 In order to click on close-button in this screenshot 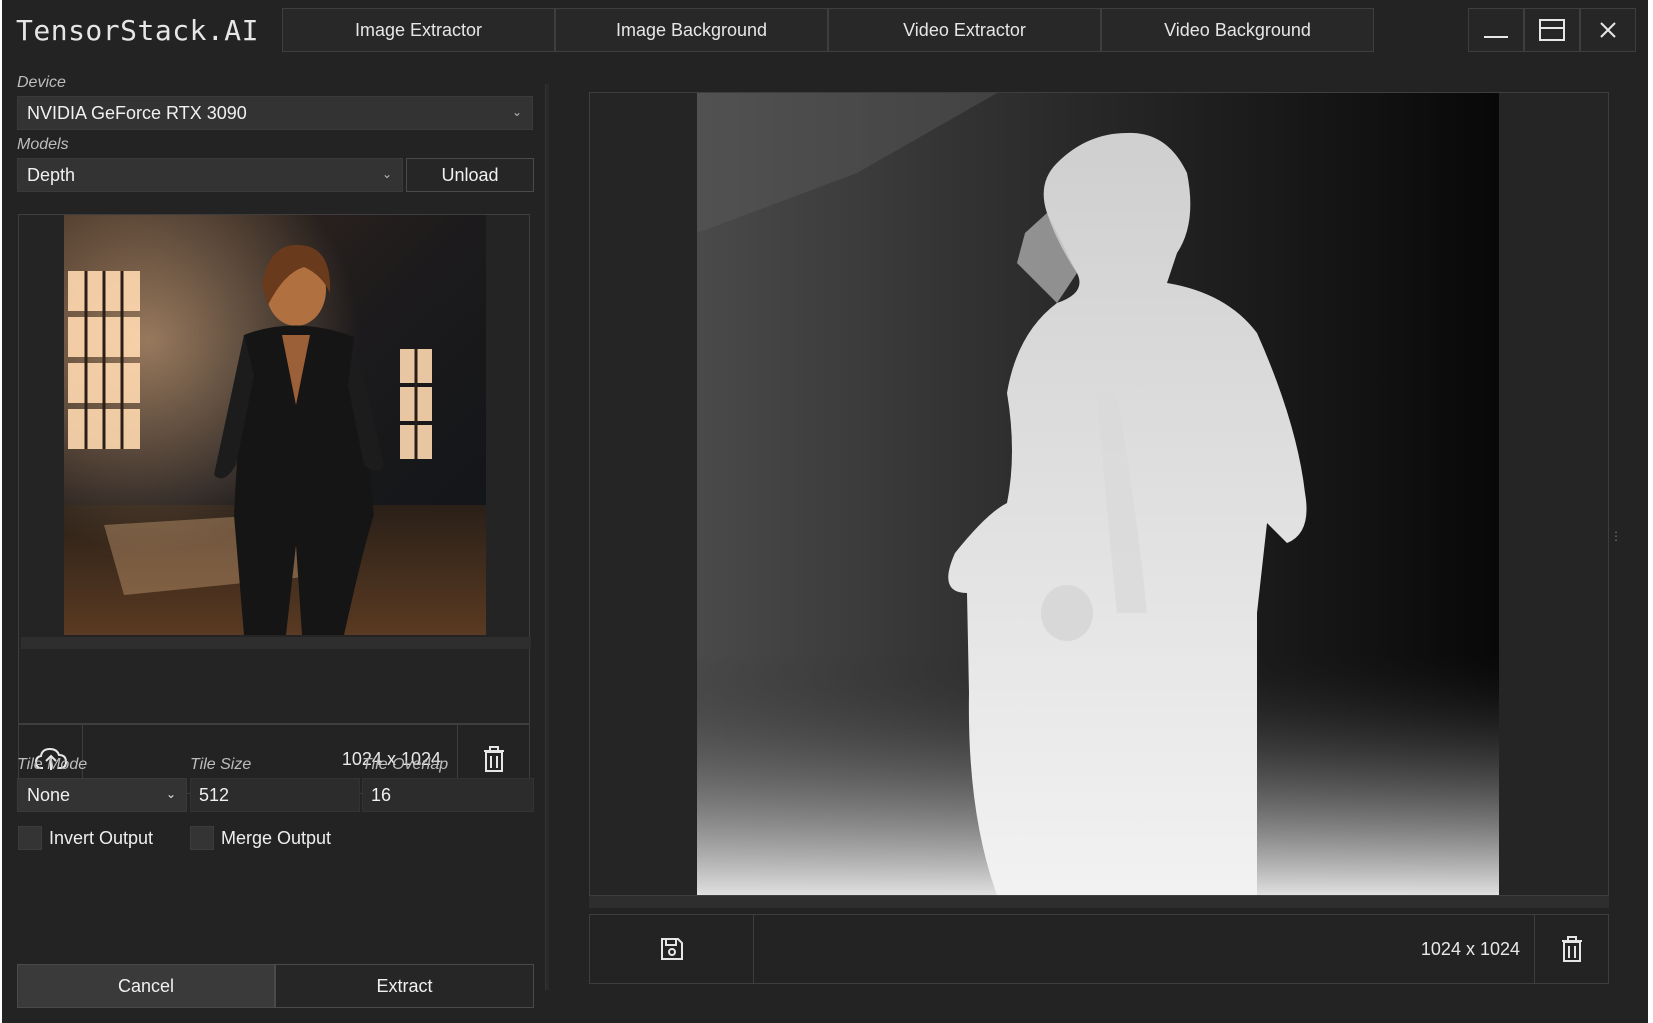, I will do `click(1608, 30)`.